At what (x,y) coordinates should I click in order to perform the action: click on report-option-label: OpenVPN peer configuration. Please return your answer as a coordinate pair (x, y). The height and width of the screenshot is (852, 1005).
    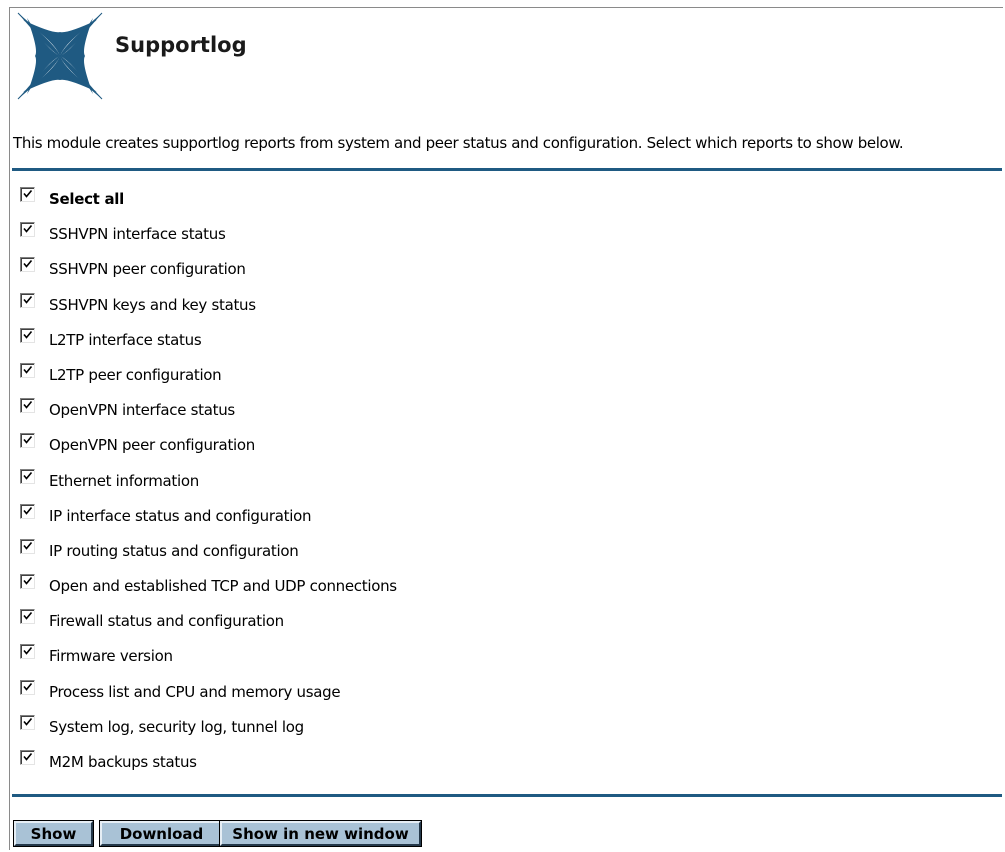
    Looking at the image, I should click on (152, 445).